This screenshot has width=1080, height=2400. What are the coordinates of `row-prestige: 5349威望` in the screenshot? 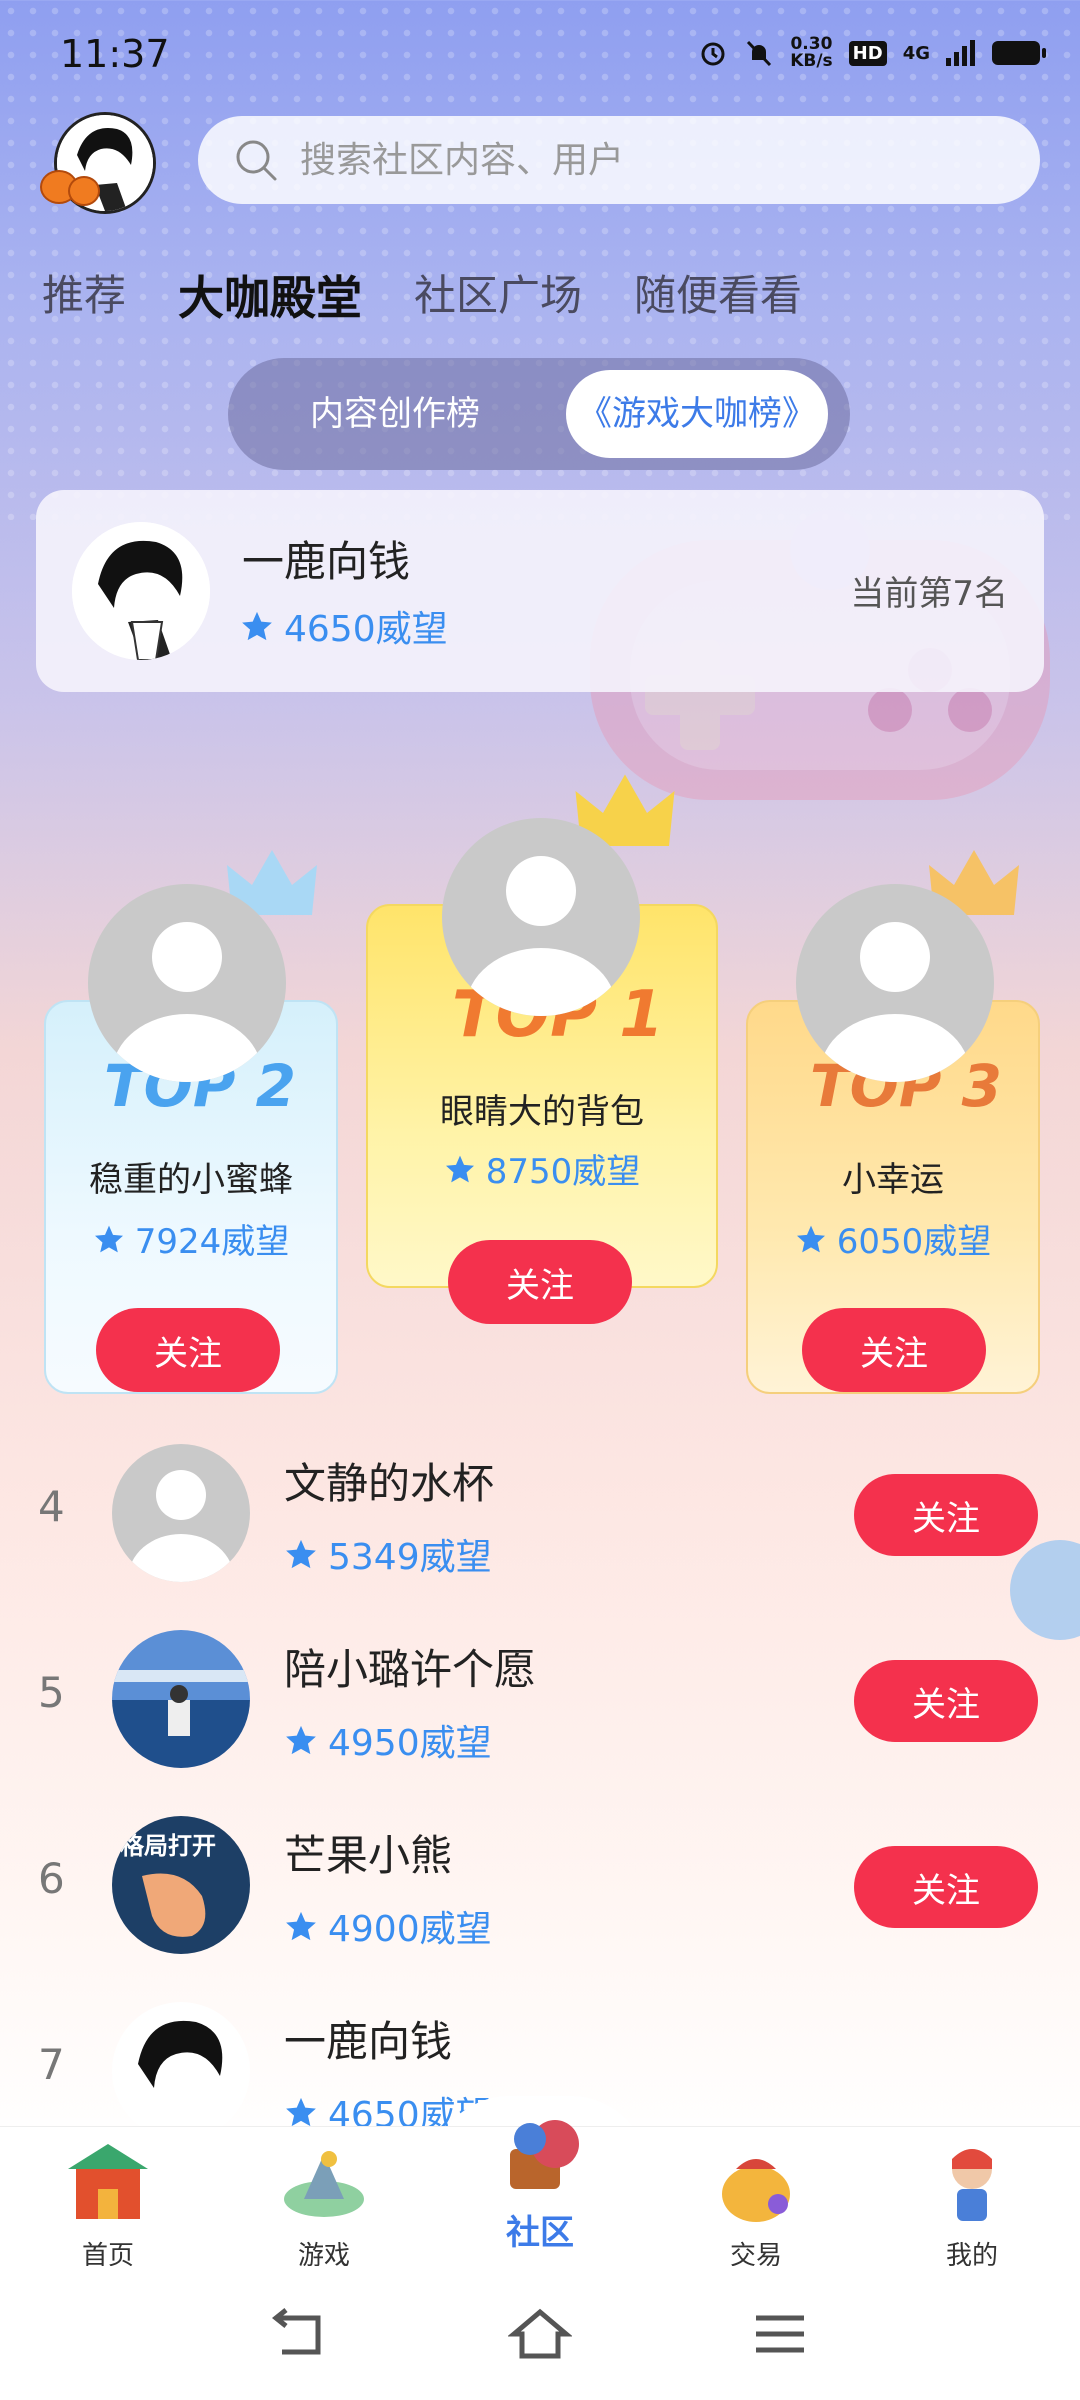 It's located at (410, 1557).